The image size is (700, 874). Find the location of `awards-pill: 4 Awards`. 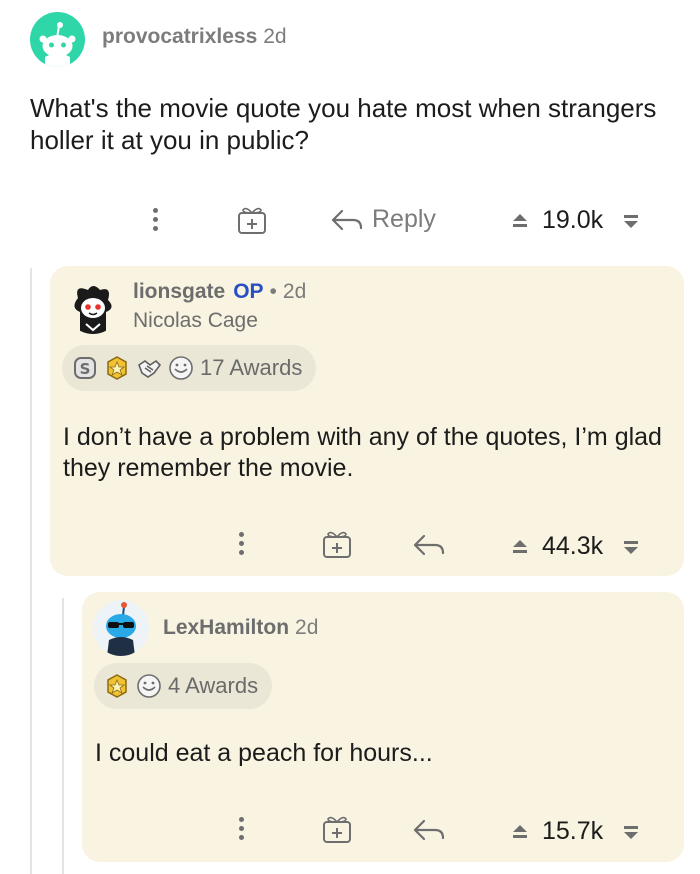

awards-pill: 4 Awards is located at coordinates (183, 686).